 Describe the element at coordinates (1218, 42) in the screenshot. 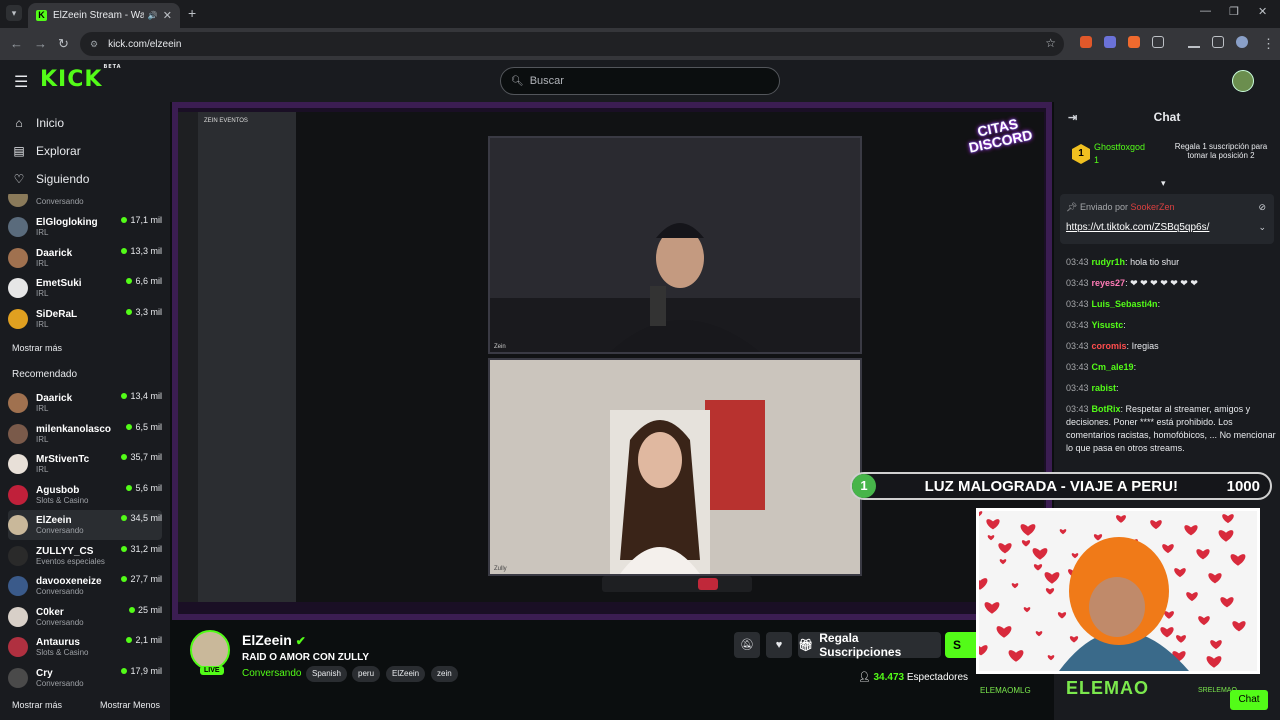

I see `media-icon` at that location.